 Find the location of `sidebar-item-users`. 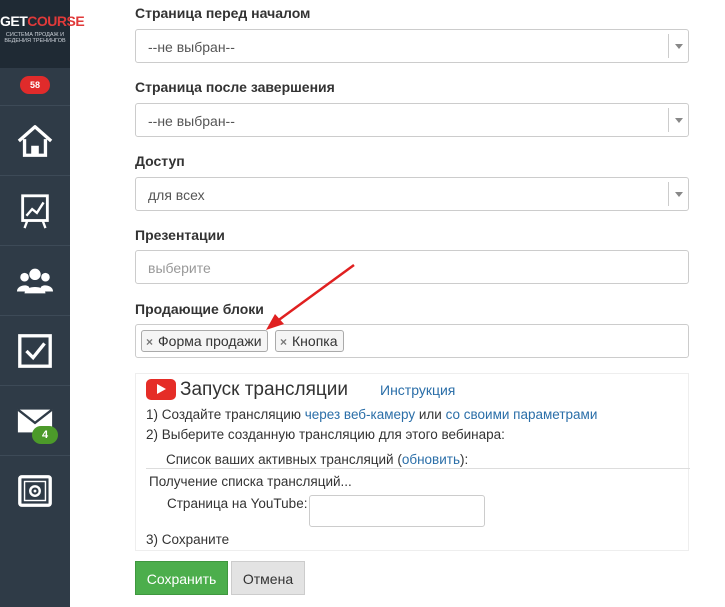

sidebar-item-users is located at coordinates (35, 280).